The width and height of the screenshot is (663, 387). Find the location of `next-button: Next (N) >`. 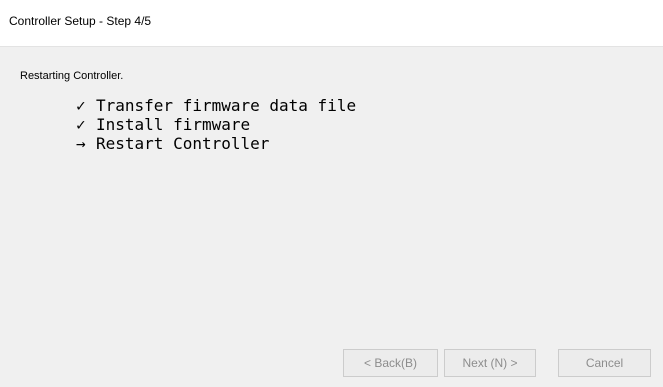

next-button: Next (N) > is located at coordinates (490, 363).